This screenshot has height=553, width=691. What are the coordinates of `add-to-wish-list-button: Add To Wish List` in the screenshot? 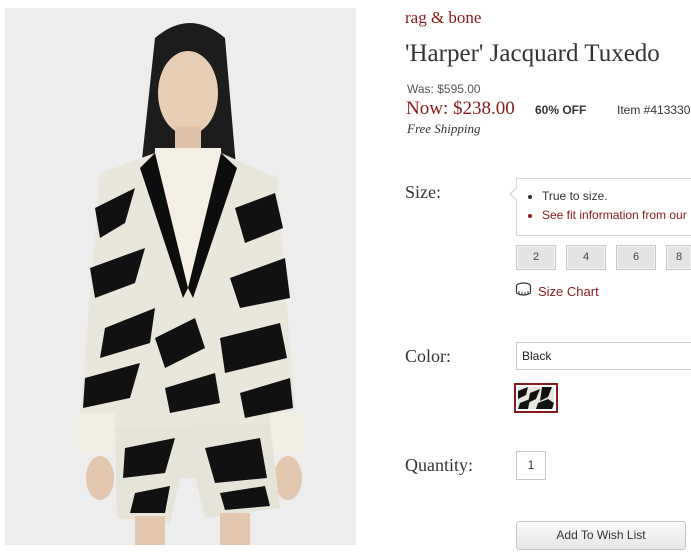 It's located at (601, 535).